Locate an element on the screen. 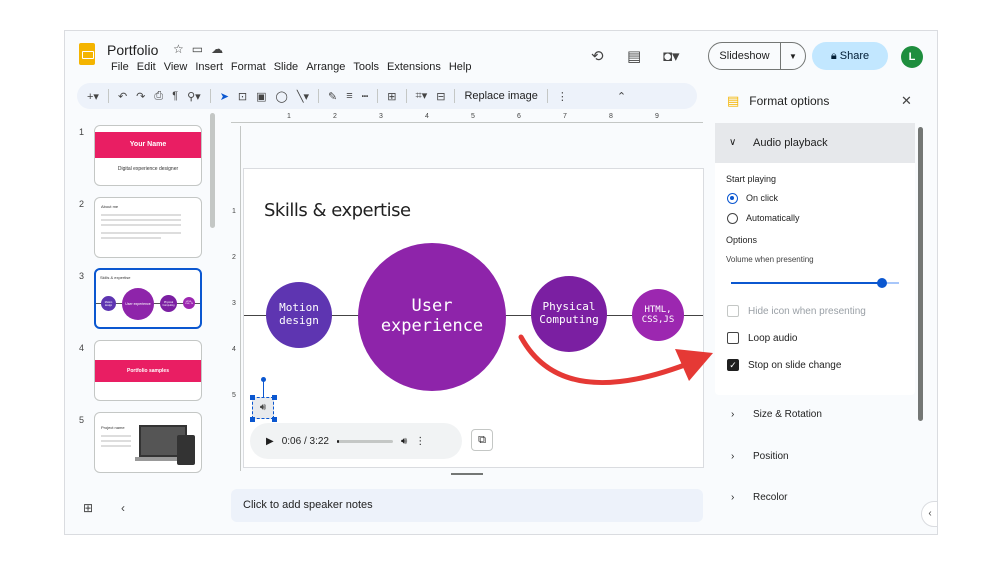 The width and height of the screenshot is (1000, 563). annotation-arrow is located at coordinates (615, 360).